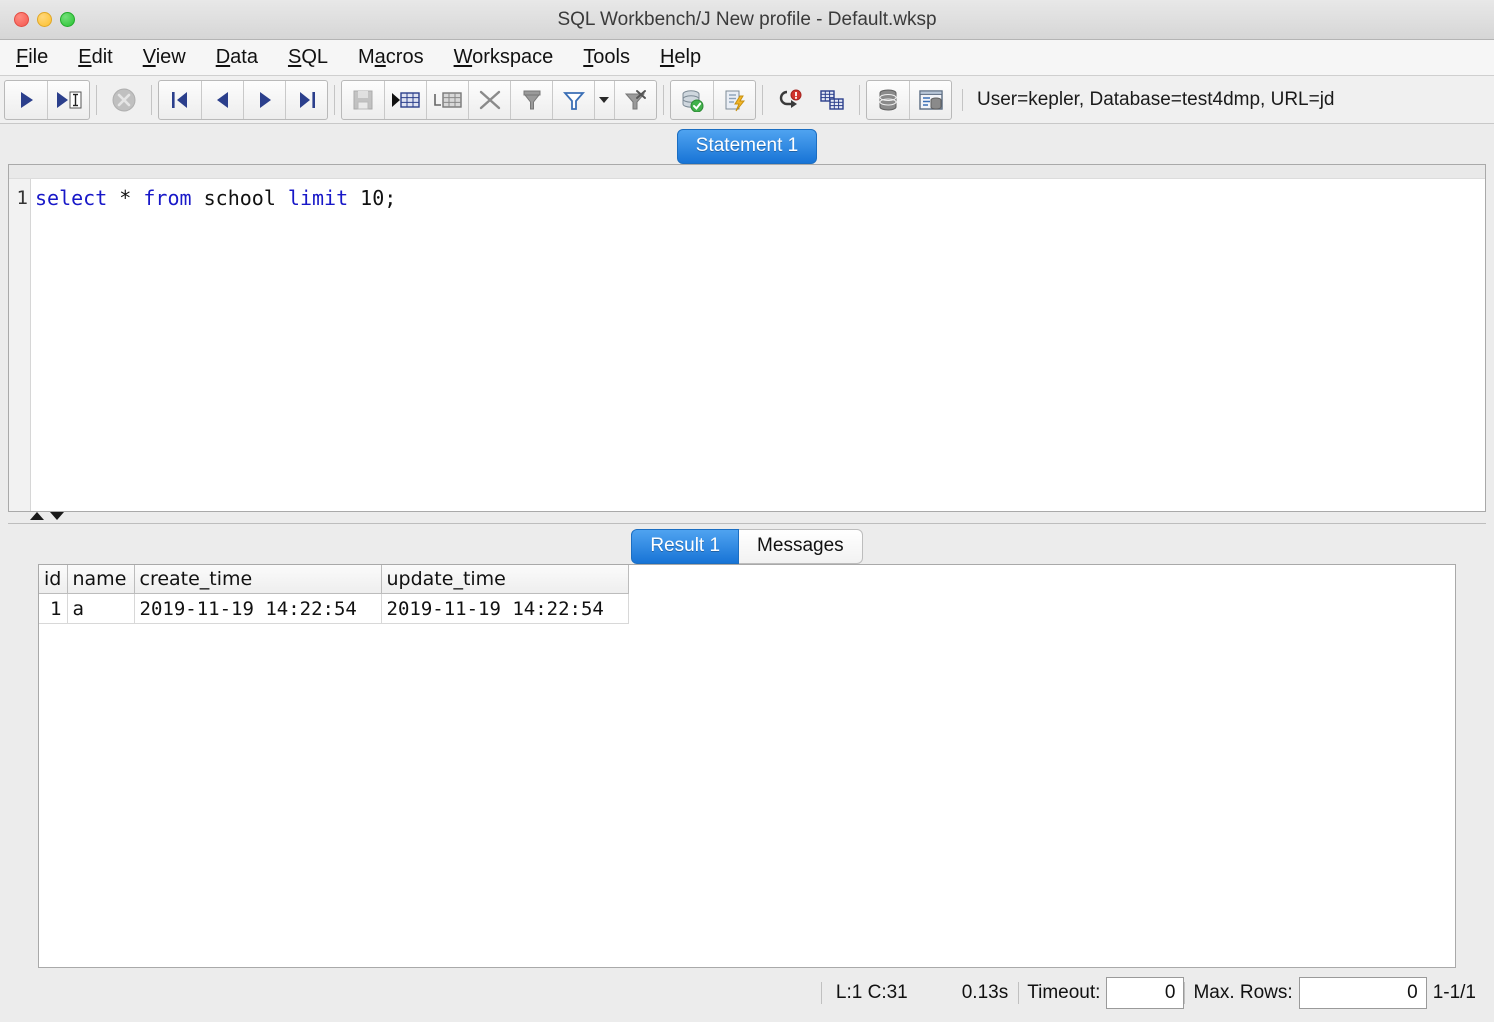 The image size is (1494, 1022). Describe the element at coordinates (363, 100) in the screenshot. I see `save-changes-button` at that location.